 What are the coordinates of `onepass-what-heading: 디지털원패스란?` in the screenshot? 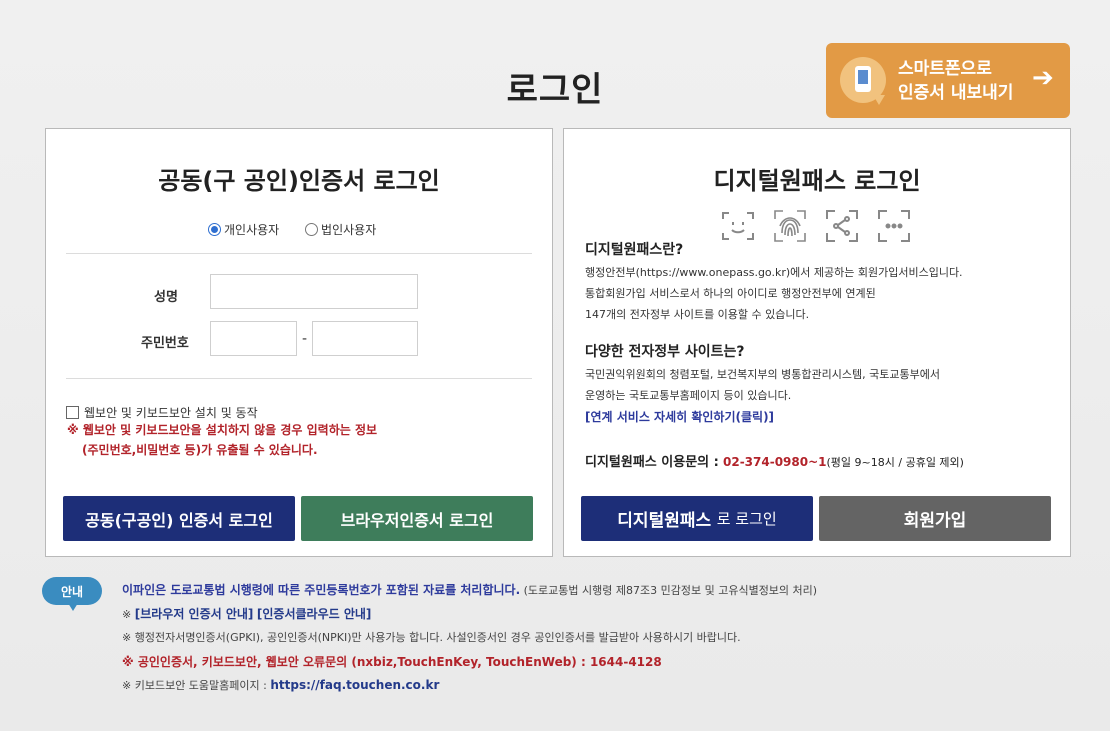 It's located at (634, 250).